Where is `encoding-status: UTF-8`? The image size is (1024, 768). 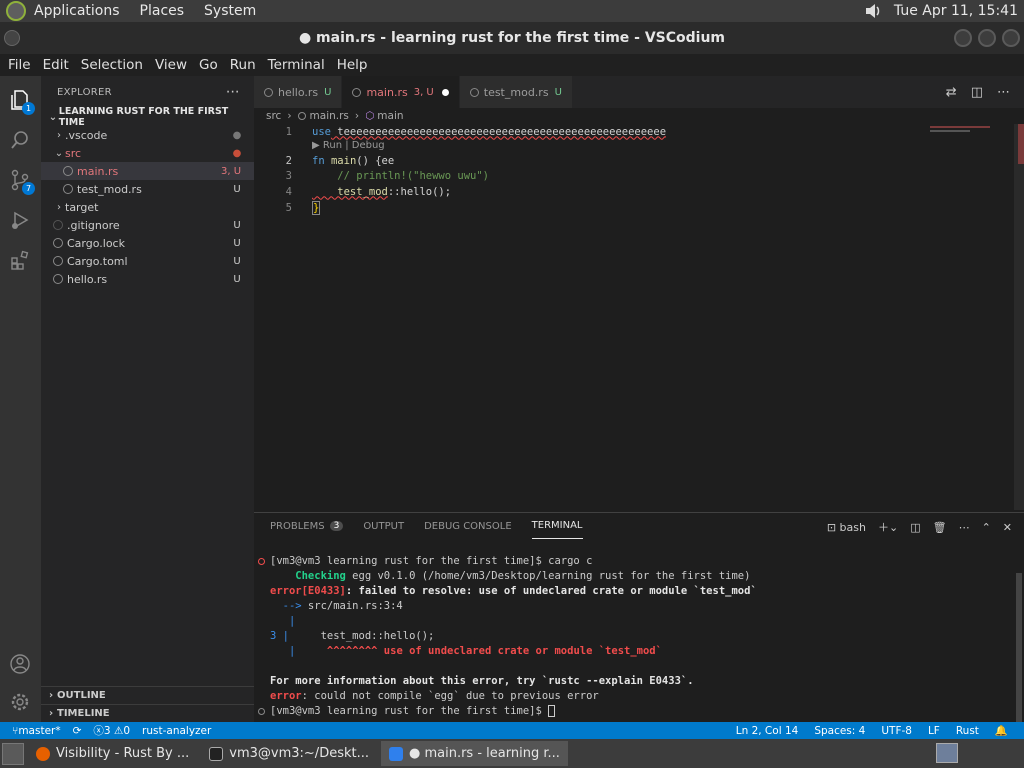 encoding-status: UTF-8 is located at coordinates (896, 730).